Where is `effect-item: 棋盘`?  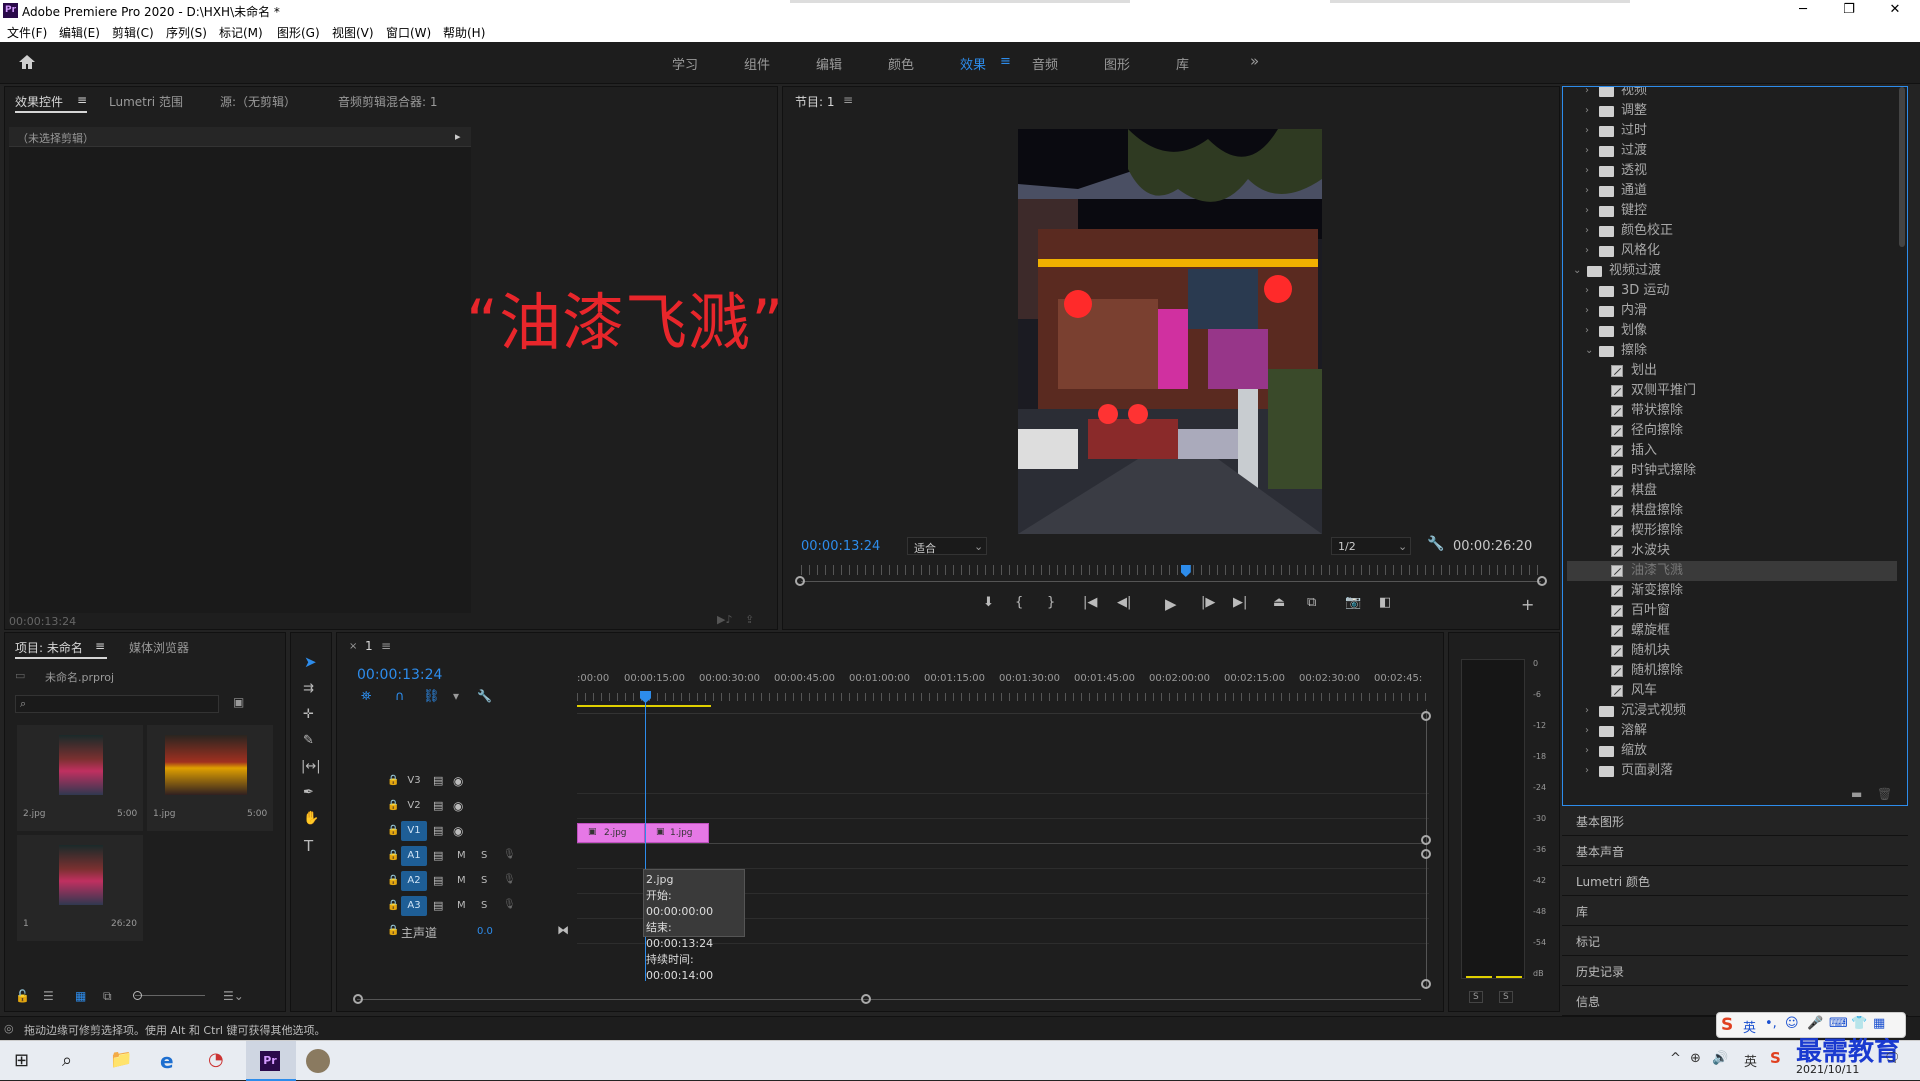 effect-item: 棋盘 is located at coordinates (1732, 491).